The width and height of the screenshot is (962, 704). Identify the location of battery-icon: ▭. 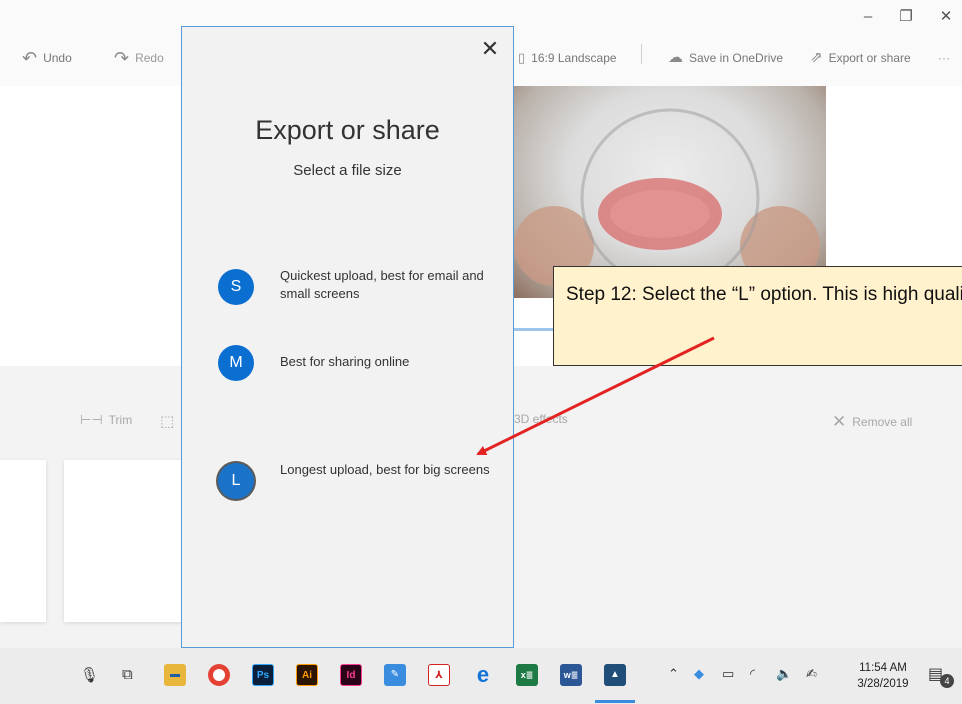
(728, 674).